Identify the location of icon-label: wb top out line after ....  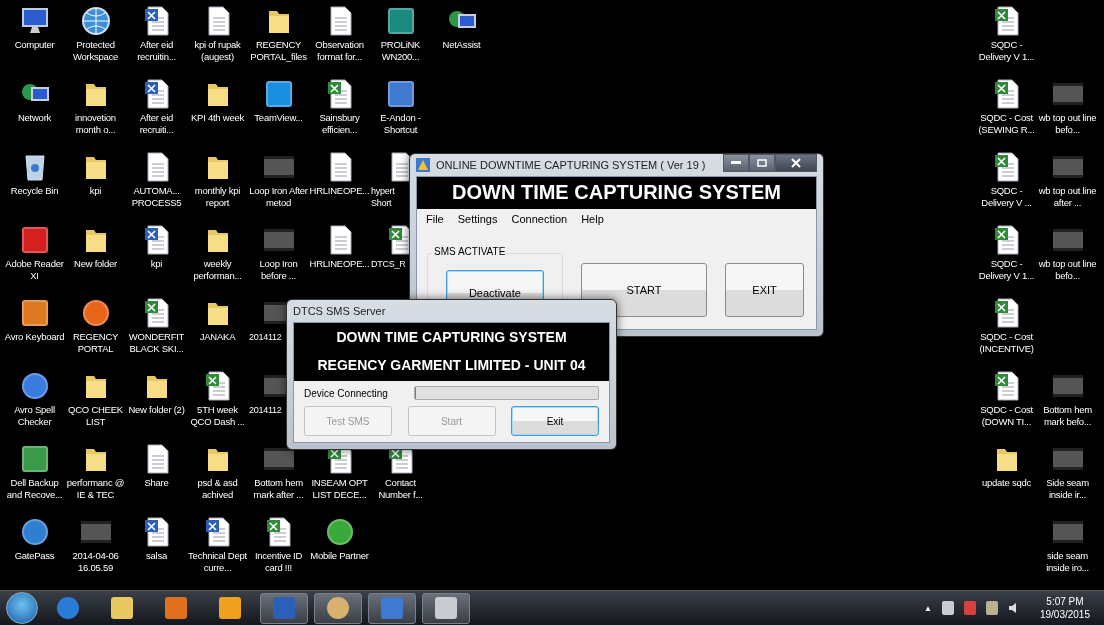
(1067, 197).